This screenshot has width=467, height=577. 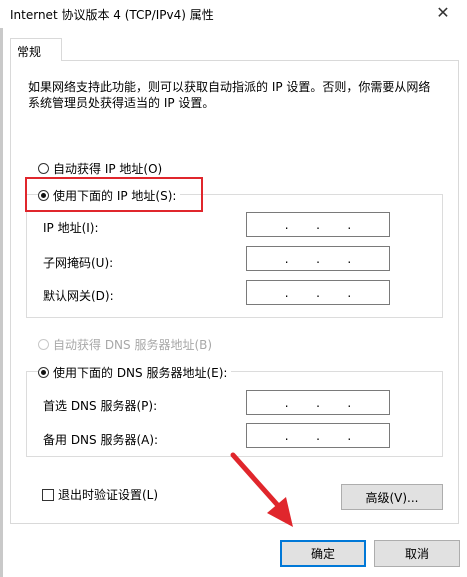 I want to click on subnet-mask-label: 子网掩码(U):, so click(x=78, y=263).